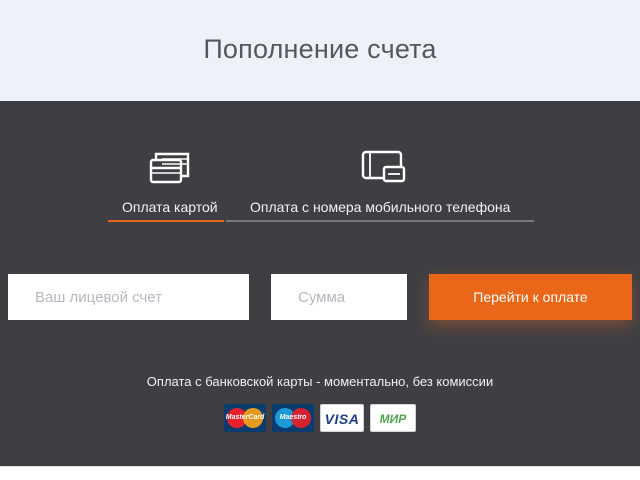 This screenshot has width=640, height=480. What do you see at coordinates (384, 170) in the screenshot?
I see `mobile-phone-icon` at bounding box center [384, 170].